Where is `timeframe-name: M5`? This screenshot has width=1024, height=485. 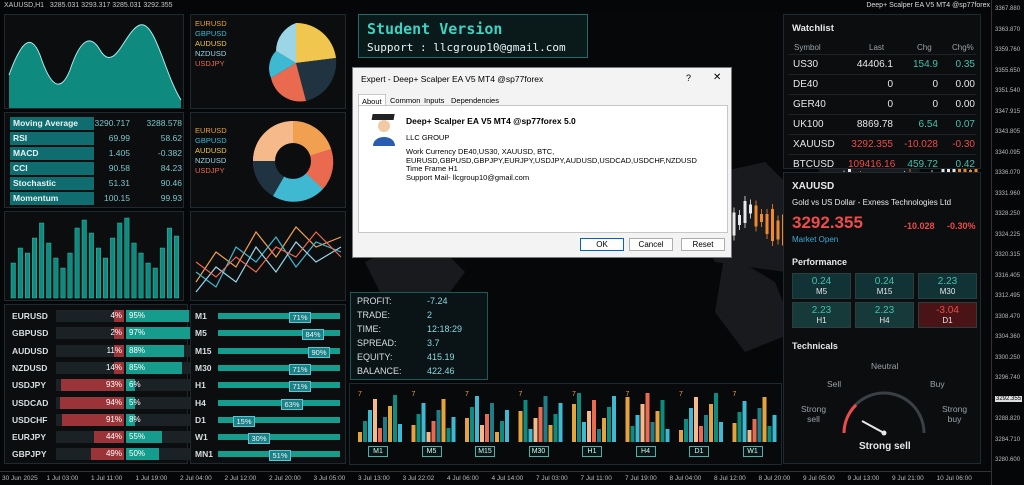 timeframe-name: M5 is located at coordinates (201, 333).